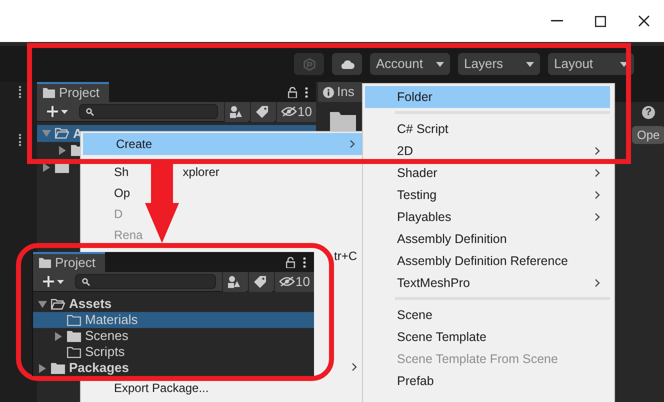  I want to click on tab-label: Ins, so click(345, 92).